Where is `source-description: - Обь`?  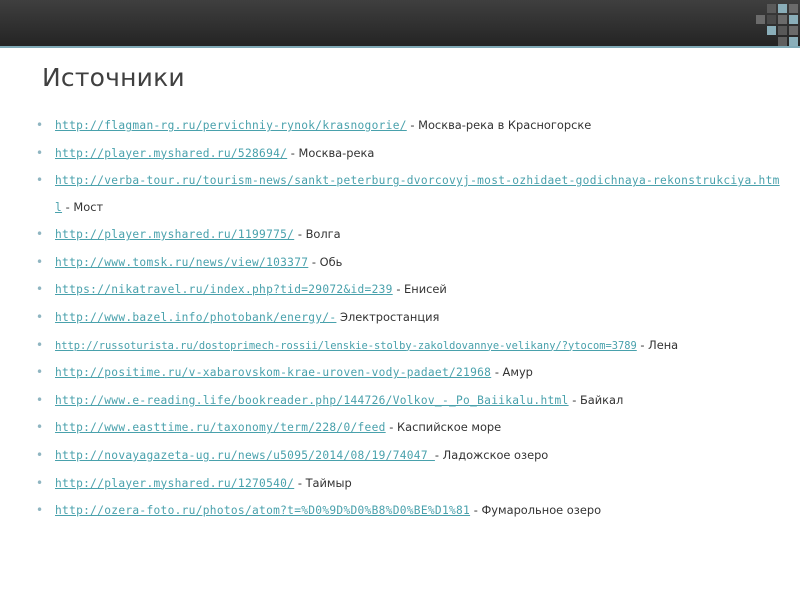
source-description: - Обь is located at coordinates (325, 261).